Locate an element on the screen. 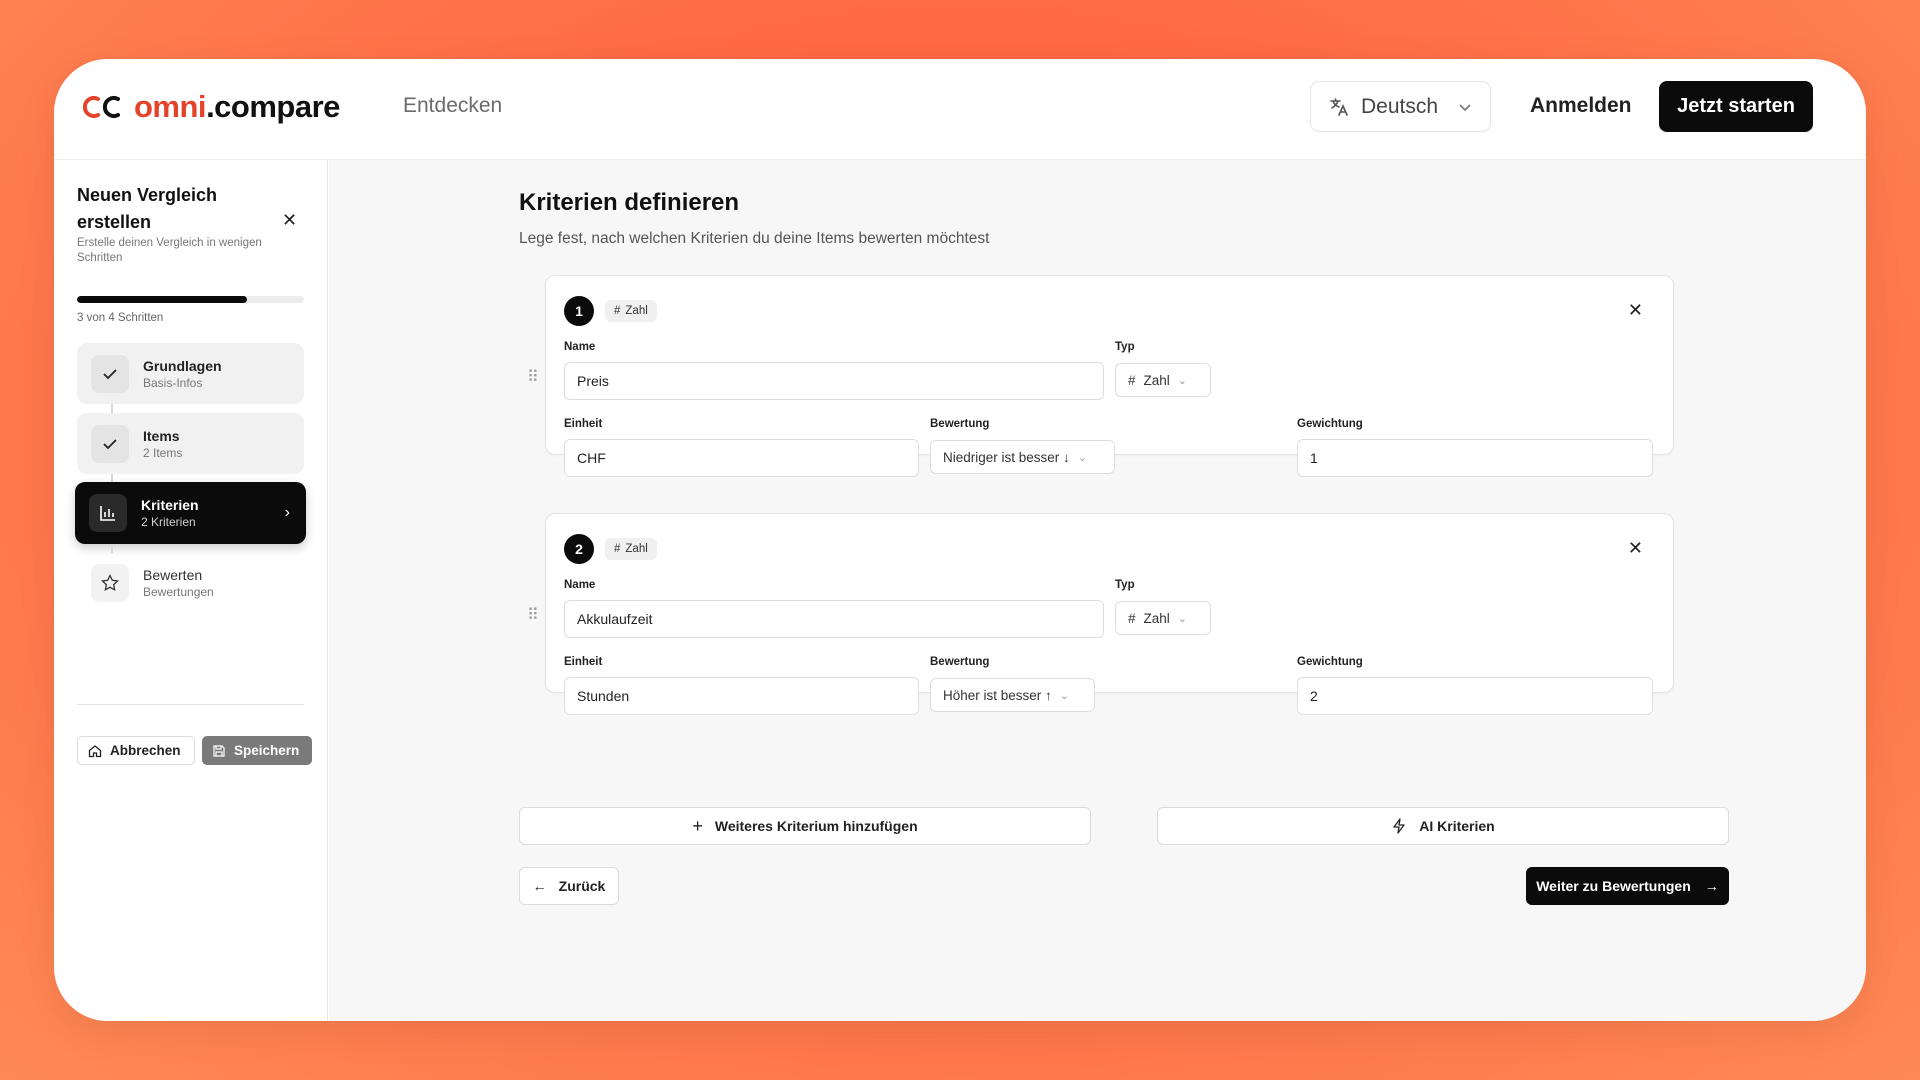 The height and width of the screenshot is (1080, 1920). plus-icon: + is located at coordinates (697, 825).